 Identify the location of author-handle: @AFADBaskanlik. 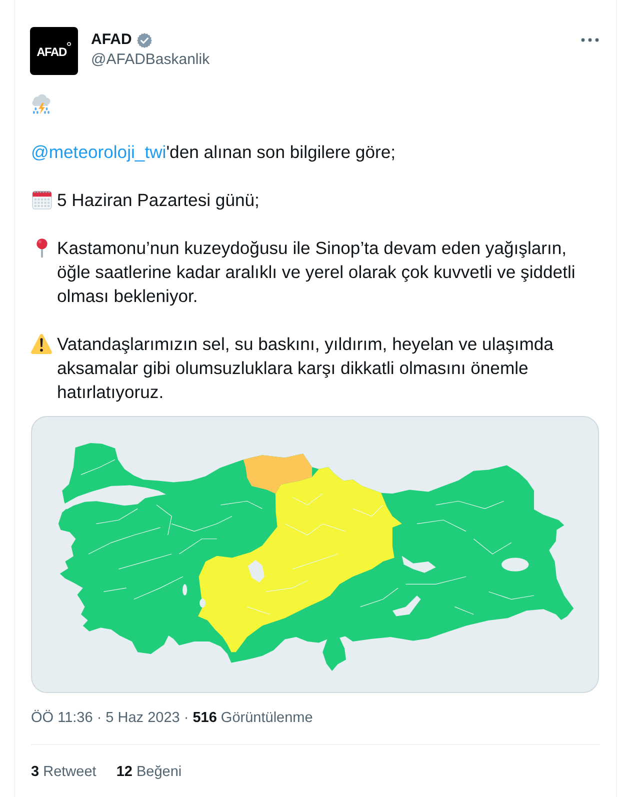
(150, 60).